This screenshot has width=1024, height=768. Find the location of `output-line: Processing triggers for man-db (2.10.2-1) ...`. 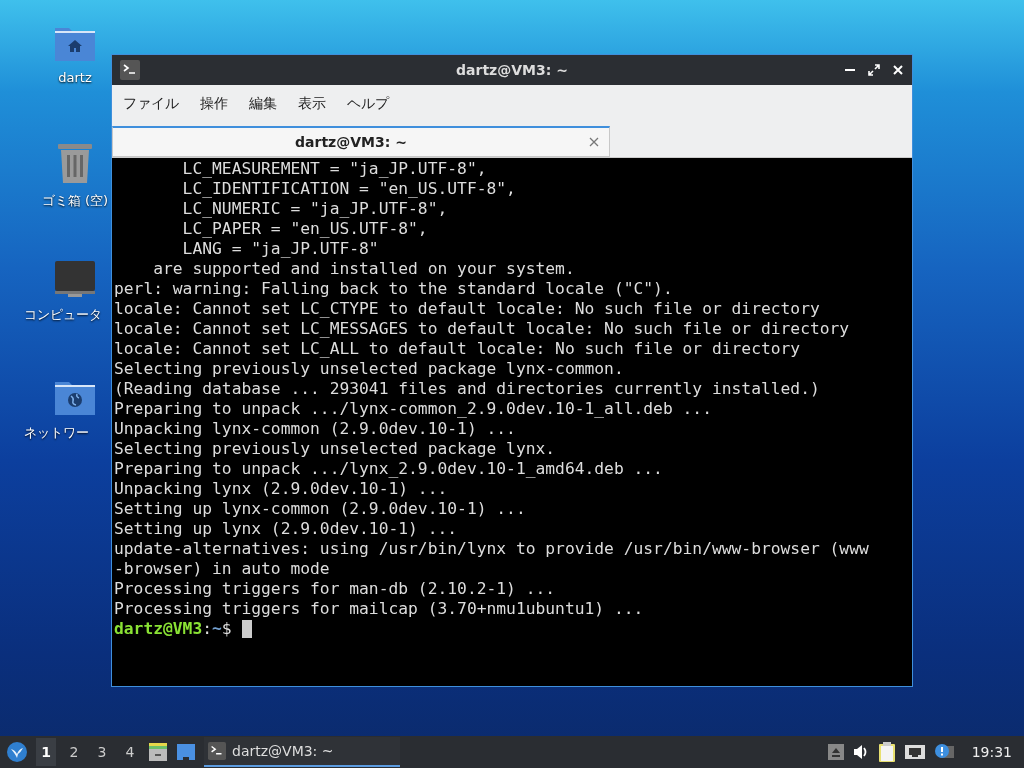

output-line: Processing triggers for man-db (2.10.2-1) ... is located at coordinates (335, 589).